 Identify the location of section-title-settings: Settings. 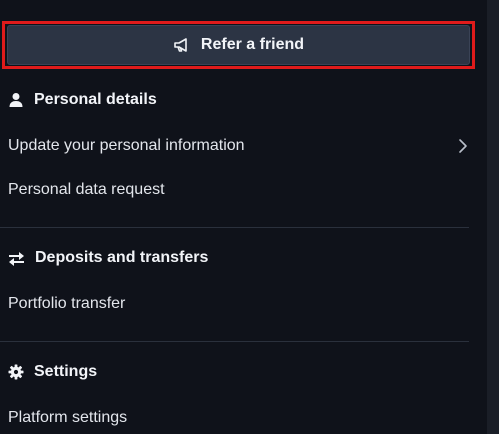
(66, 371).